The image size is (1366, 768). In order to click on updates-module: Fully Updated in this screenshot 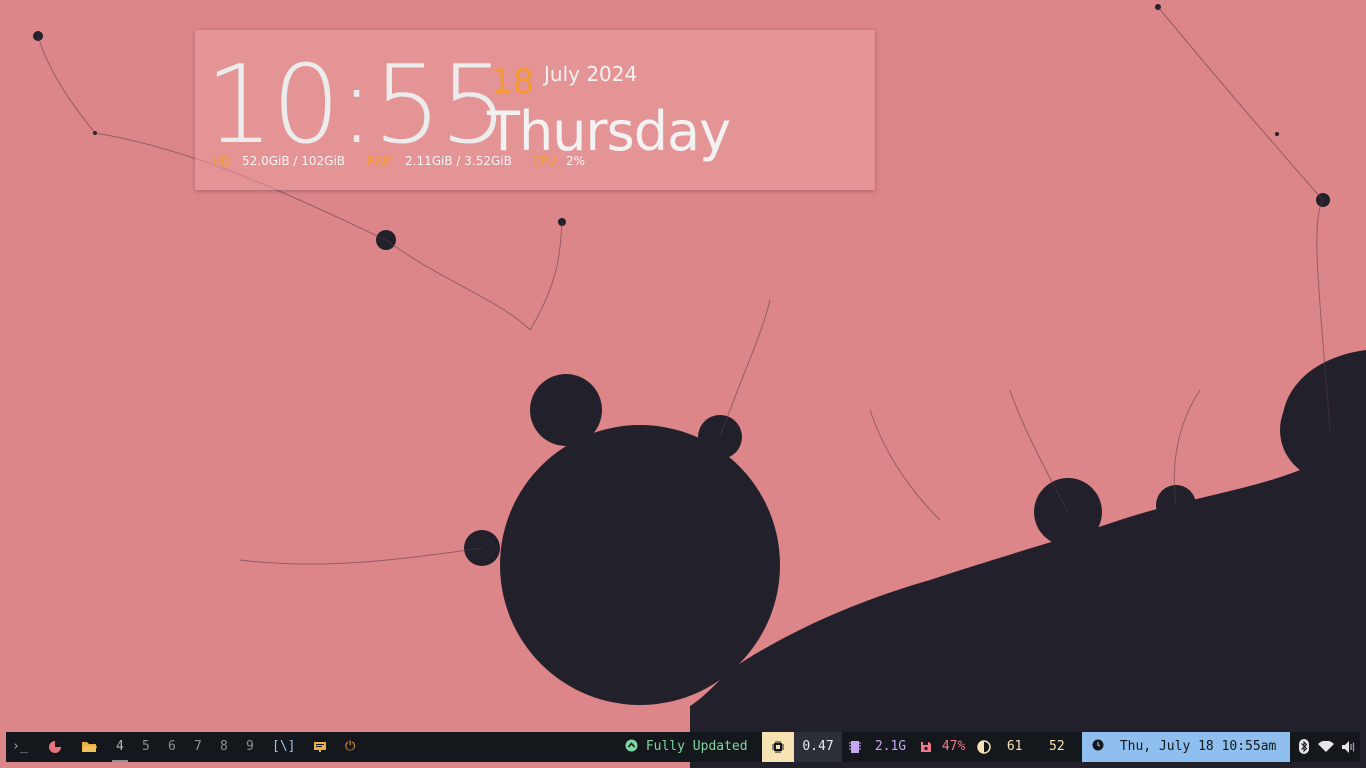, I will do `click(686, 747)`.